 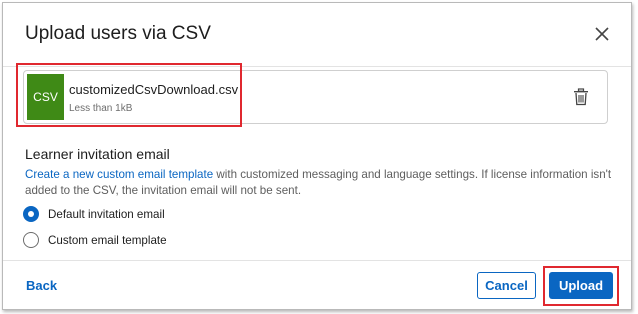 I want to click on dialog-title: Upload users via CSV, so click(x=118, y=33).